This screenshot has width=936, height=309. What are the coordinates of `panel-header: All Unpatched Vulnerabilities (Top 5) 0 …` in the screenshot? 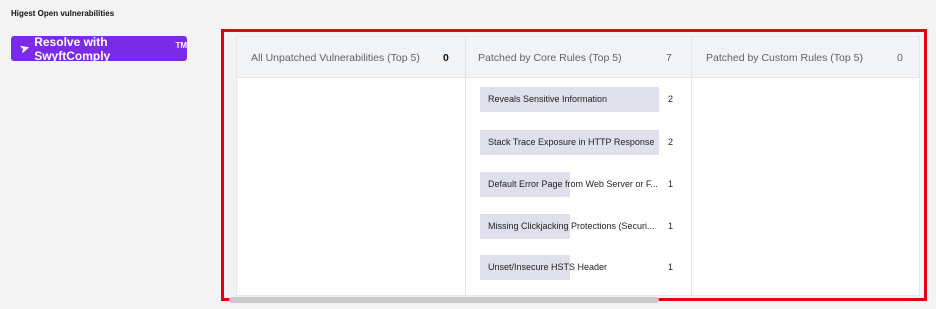 It's located at (578, 57).